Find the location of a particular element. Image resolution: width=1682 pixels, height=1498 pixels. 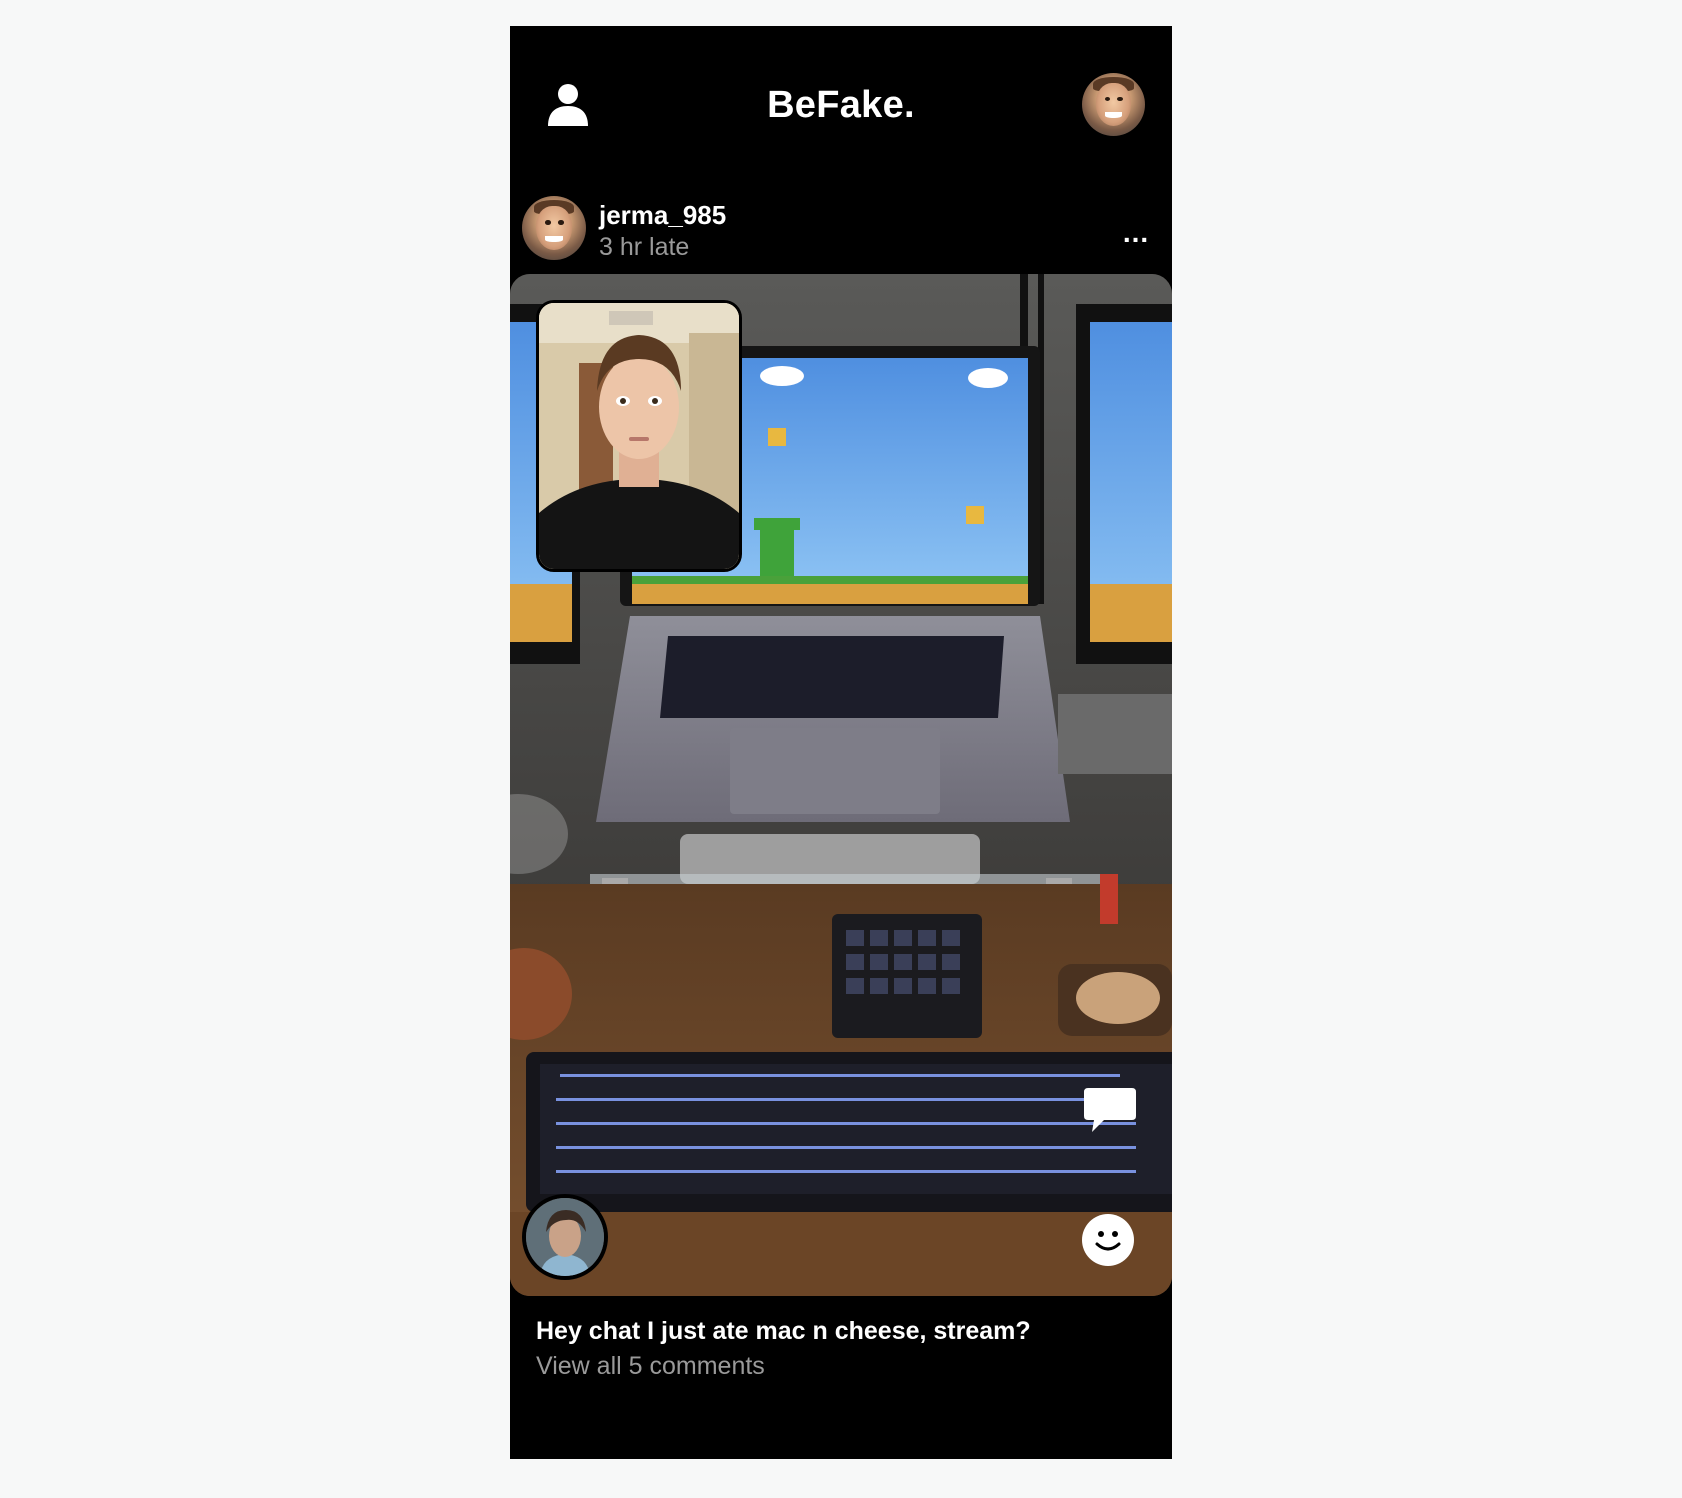

speech-bubble-icon is located at coordinates (1110, 1110).